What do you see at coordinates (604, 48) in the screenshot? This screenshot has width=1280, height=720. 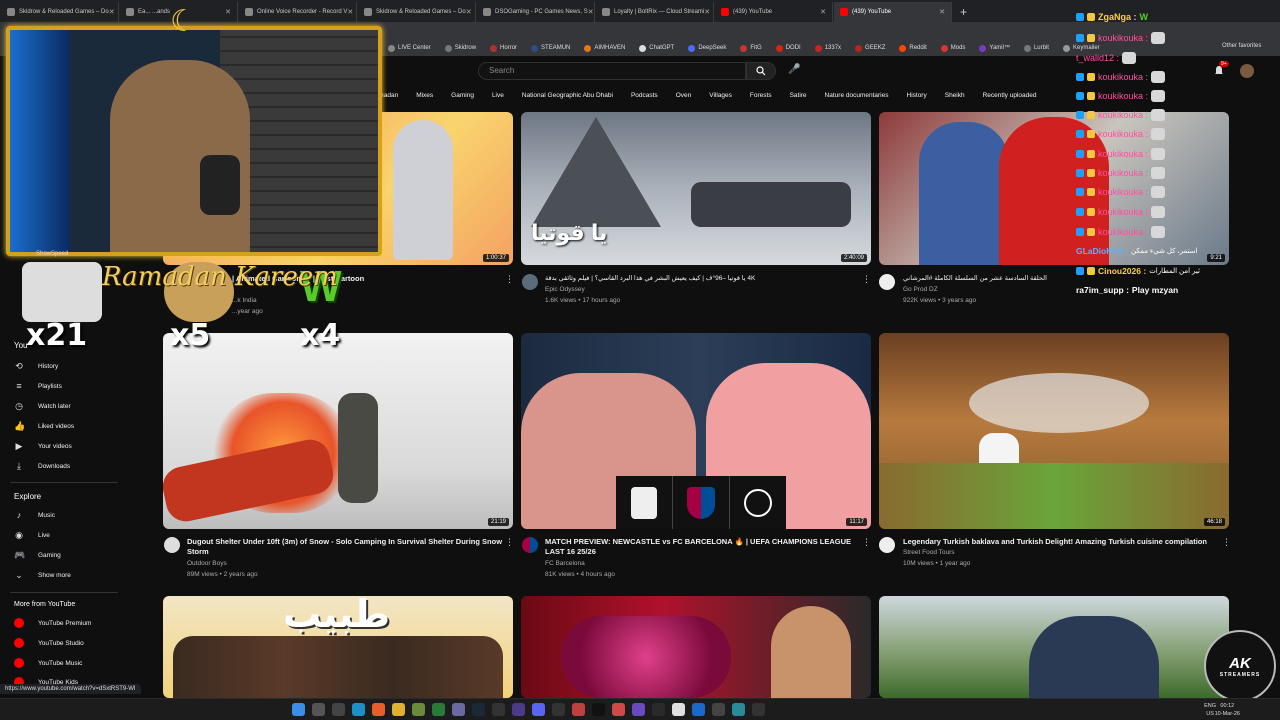 I see `bookmark: AIMHAVEN` at bounding box center [604, 48].